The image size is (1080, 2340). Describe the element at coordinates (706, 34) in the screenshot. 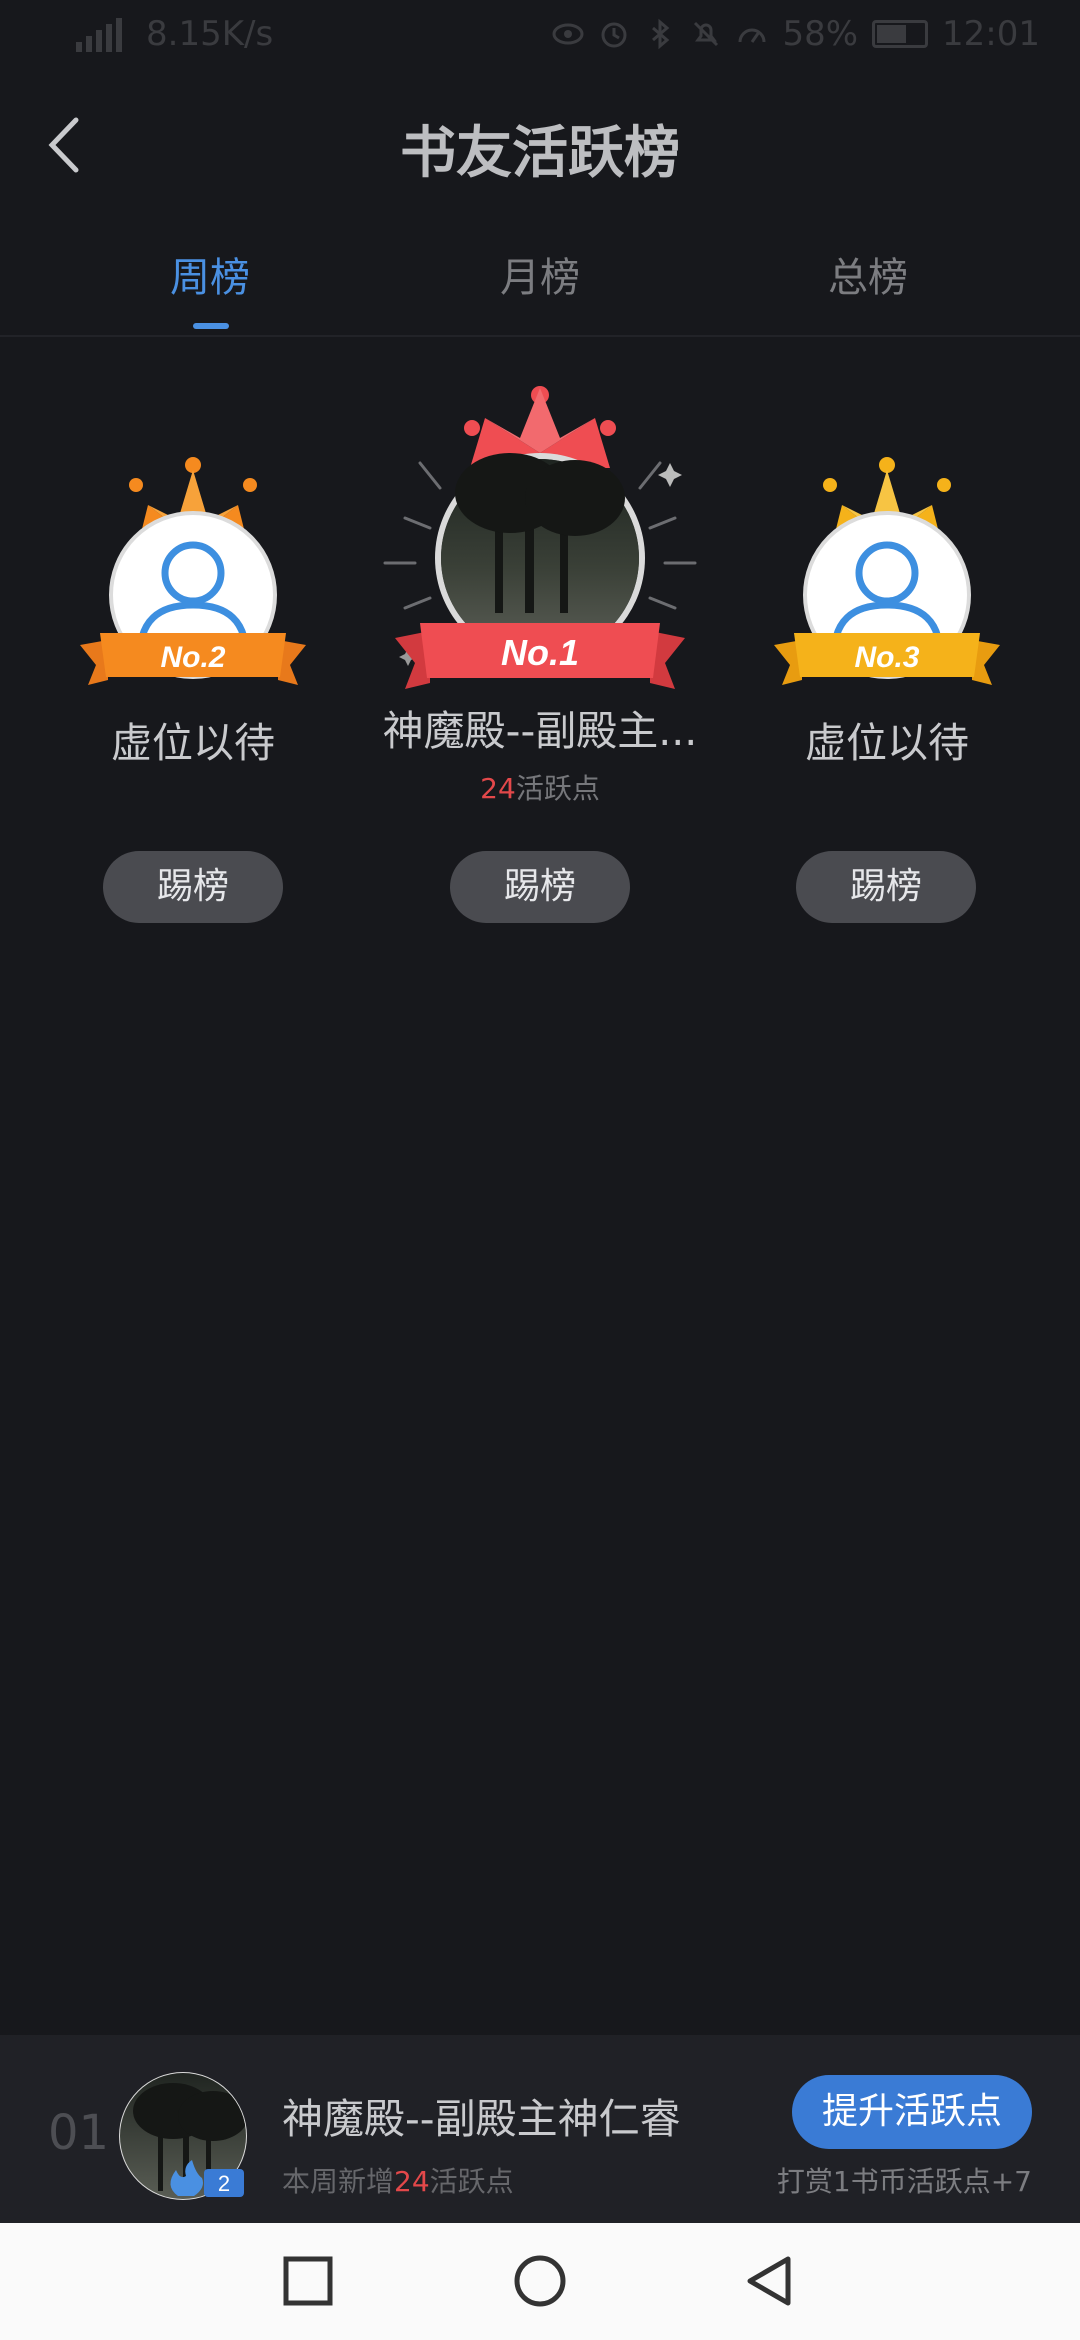

I see `mute-icon` at that location.